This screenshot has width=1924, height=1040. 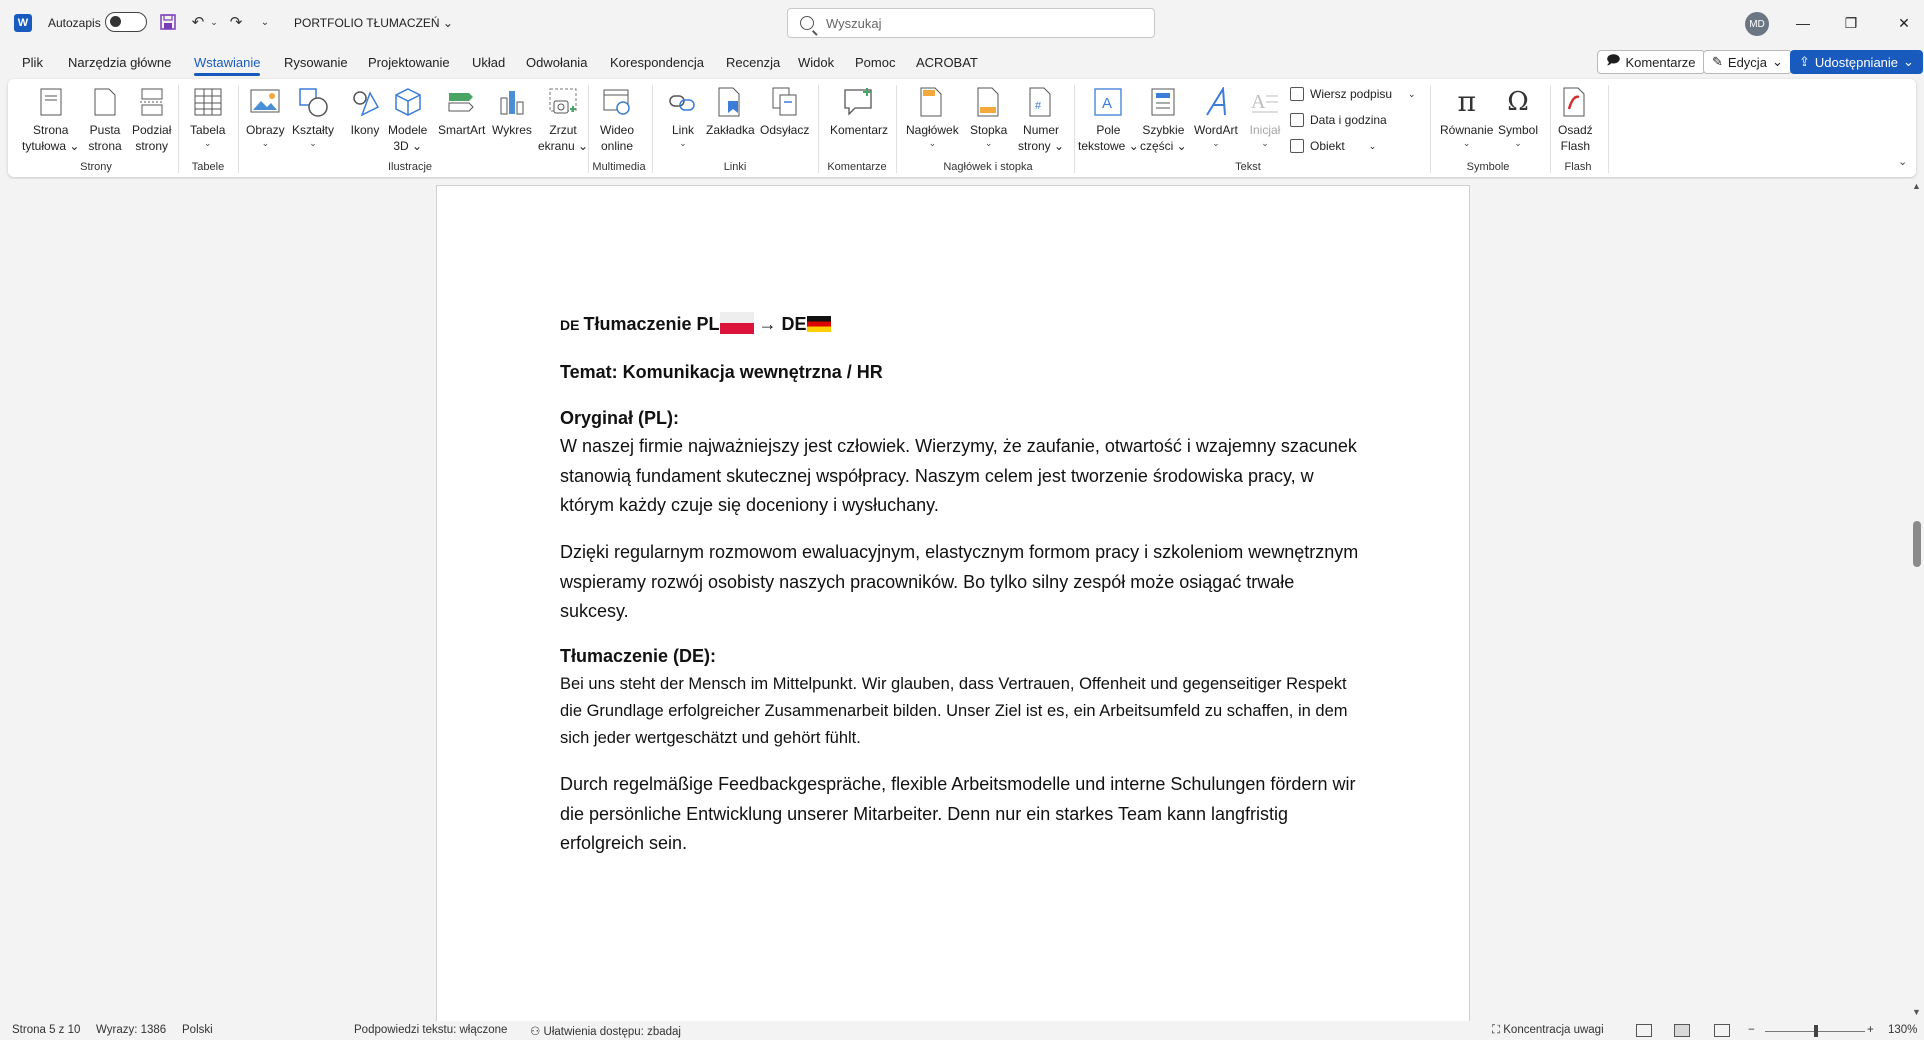 I want to click on screenshot-icon, so click(x=563, y=102).